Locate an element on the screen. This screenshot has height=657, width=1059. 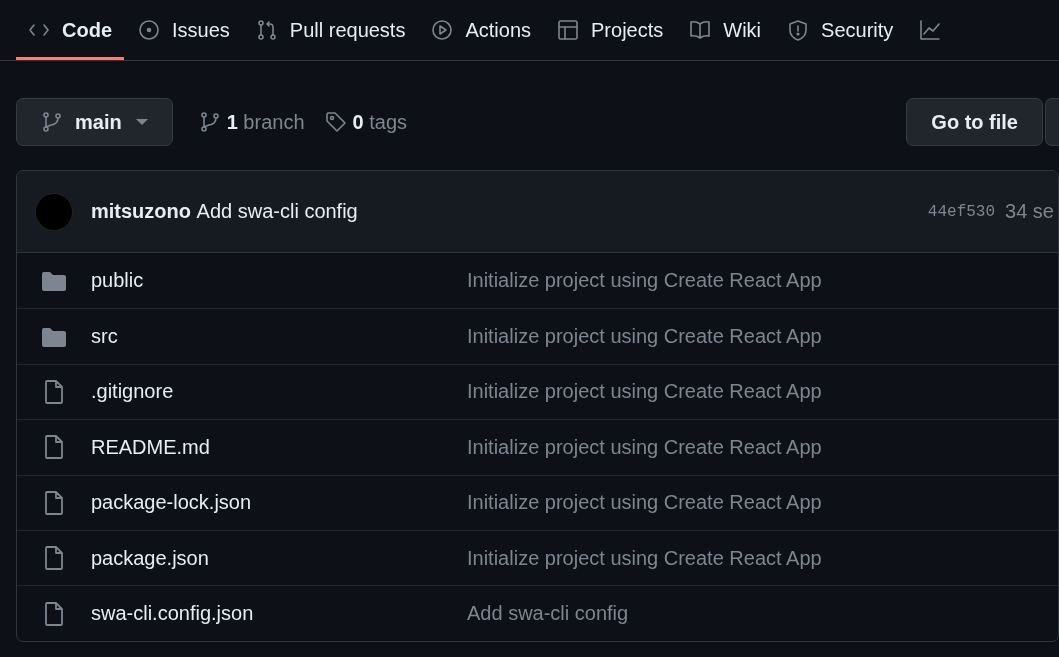
file-name-link: public is located at coordinates (279, 281).